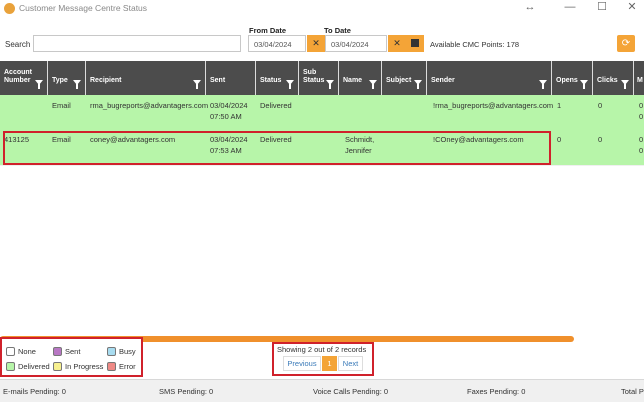  Describe the element at coordinates (10, 351) in the screenshot. I see `legend-swatch-none` at that location.